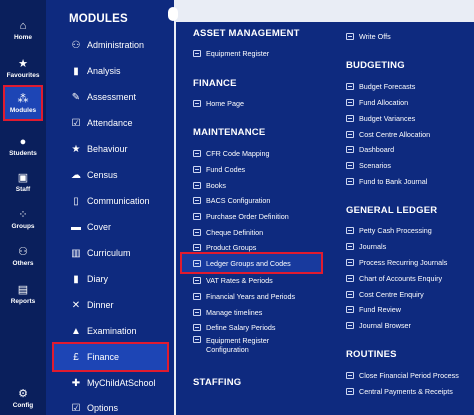 This screenshot has width=474, height=415. Describe the element at coordinates (93, 407) in the screenshot. I see `module-options: ☑ Options` at that location.